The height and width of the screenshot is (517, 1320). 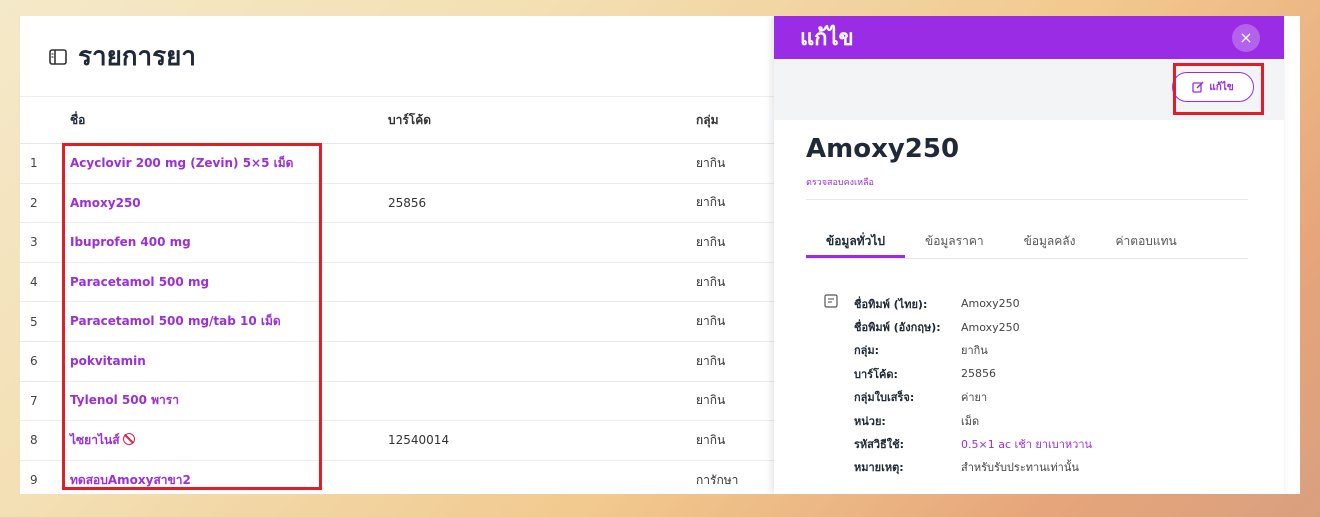 I want to click on detail-label: กลุ่ม:, so click(x=867, y=351).